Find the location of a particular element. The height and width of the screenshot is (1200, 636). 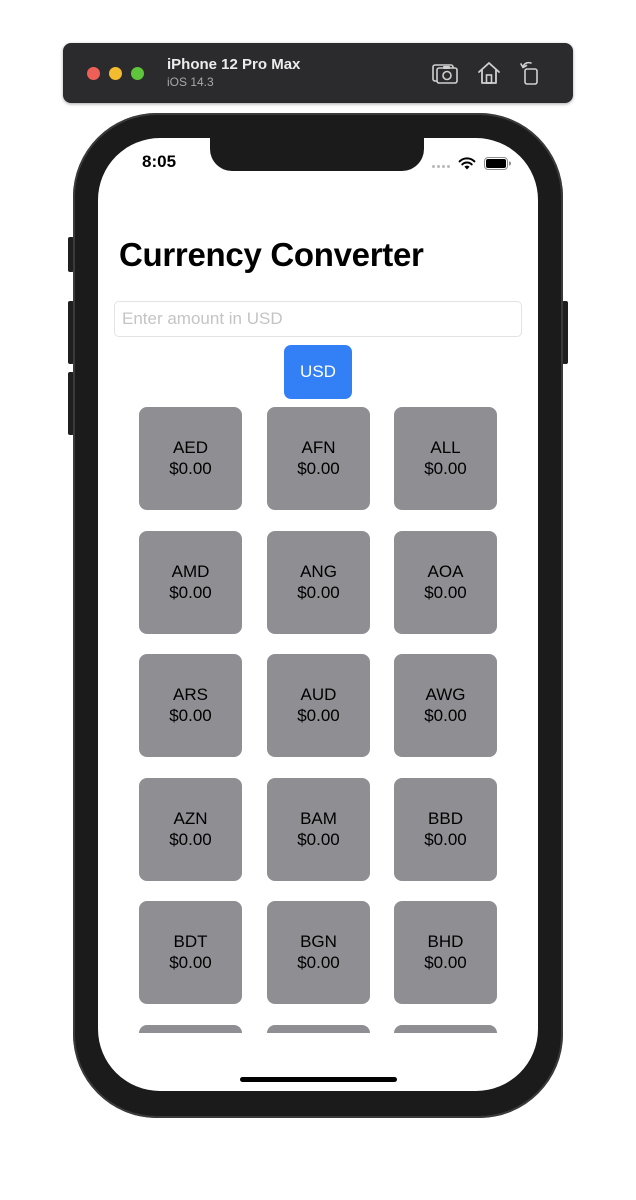

currency-code: AFN is located at coordinates (318, 447).